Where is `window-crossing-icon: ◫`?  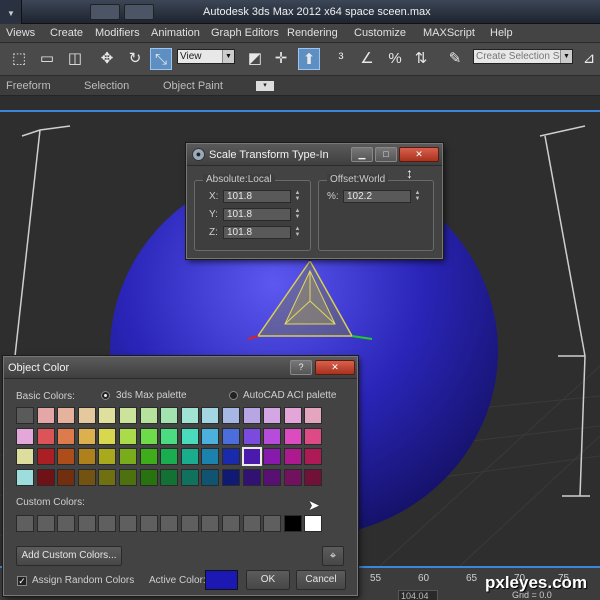
window-crossing-icon: ◫ is located at coordinates (75, 59).